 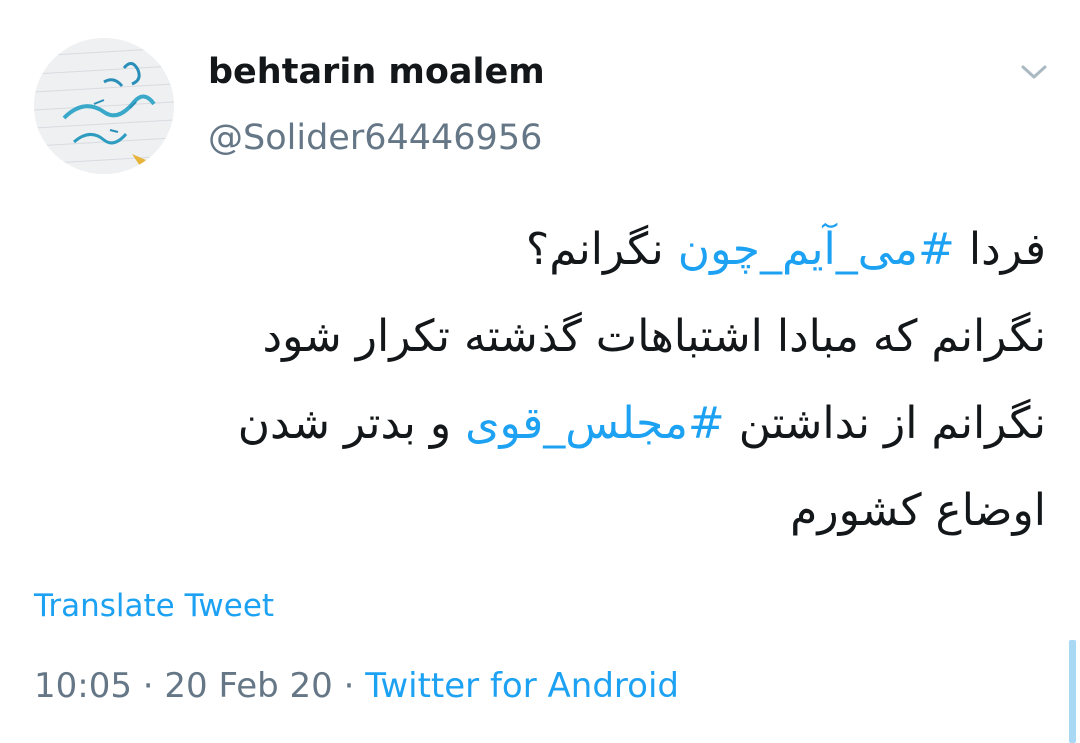 What do you see at coordinates (601, 249) in the screenshot?
I see `tweet-text-segment: نگرانم؟` at bounding box center [601, 249].